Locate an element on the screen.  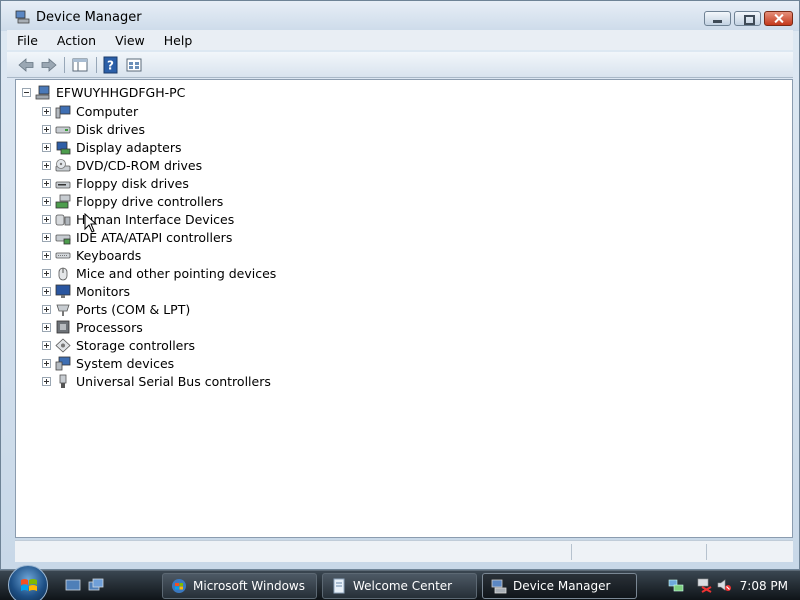
close-button is located at coordinates (778, 18).